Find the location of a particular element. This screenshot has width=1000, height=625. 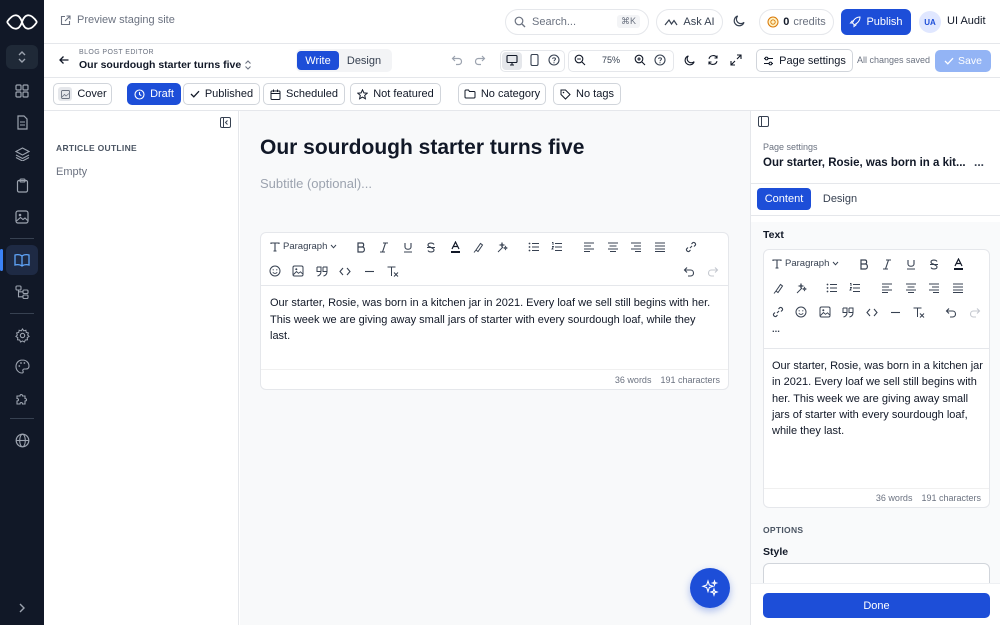

publish-button: Publish is located at coordinates (876, 22).